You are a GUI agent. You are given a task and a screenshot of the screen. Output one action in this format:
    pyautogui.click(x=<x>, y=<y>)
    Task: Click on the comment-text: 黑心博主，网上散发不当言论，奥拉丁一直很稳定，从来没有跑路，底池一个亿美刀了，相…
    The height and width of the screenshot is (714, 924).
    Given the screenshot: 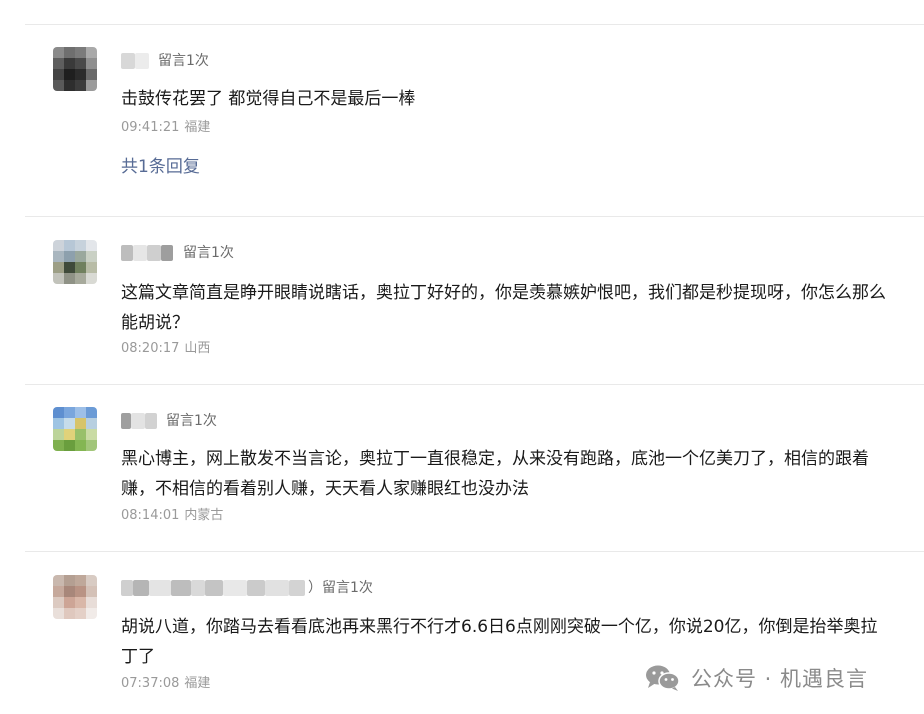 What is the action you would take?
    pyautogui.click(x=495, y=474)
    